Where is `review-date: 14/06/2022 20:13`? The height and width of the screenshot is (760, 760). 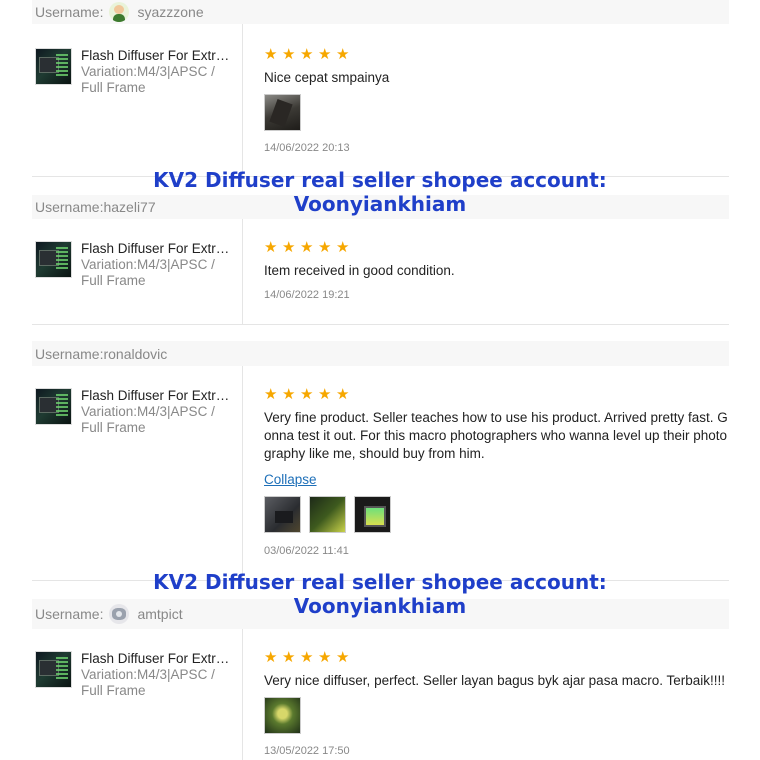 review-date: 14/06/2022 20:13 is located at coordinates (307, 148).